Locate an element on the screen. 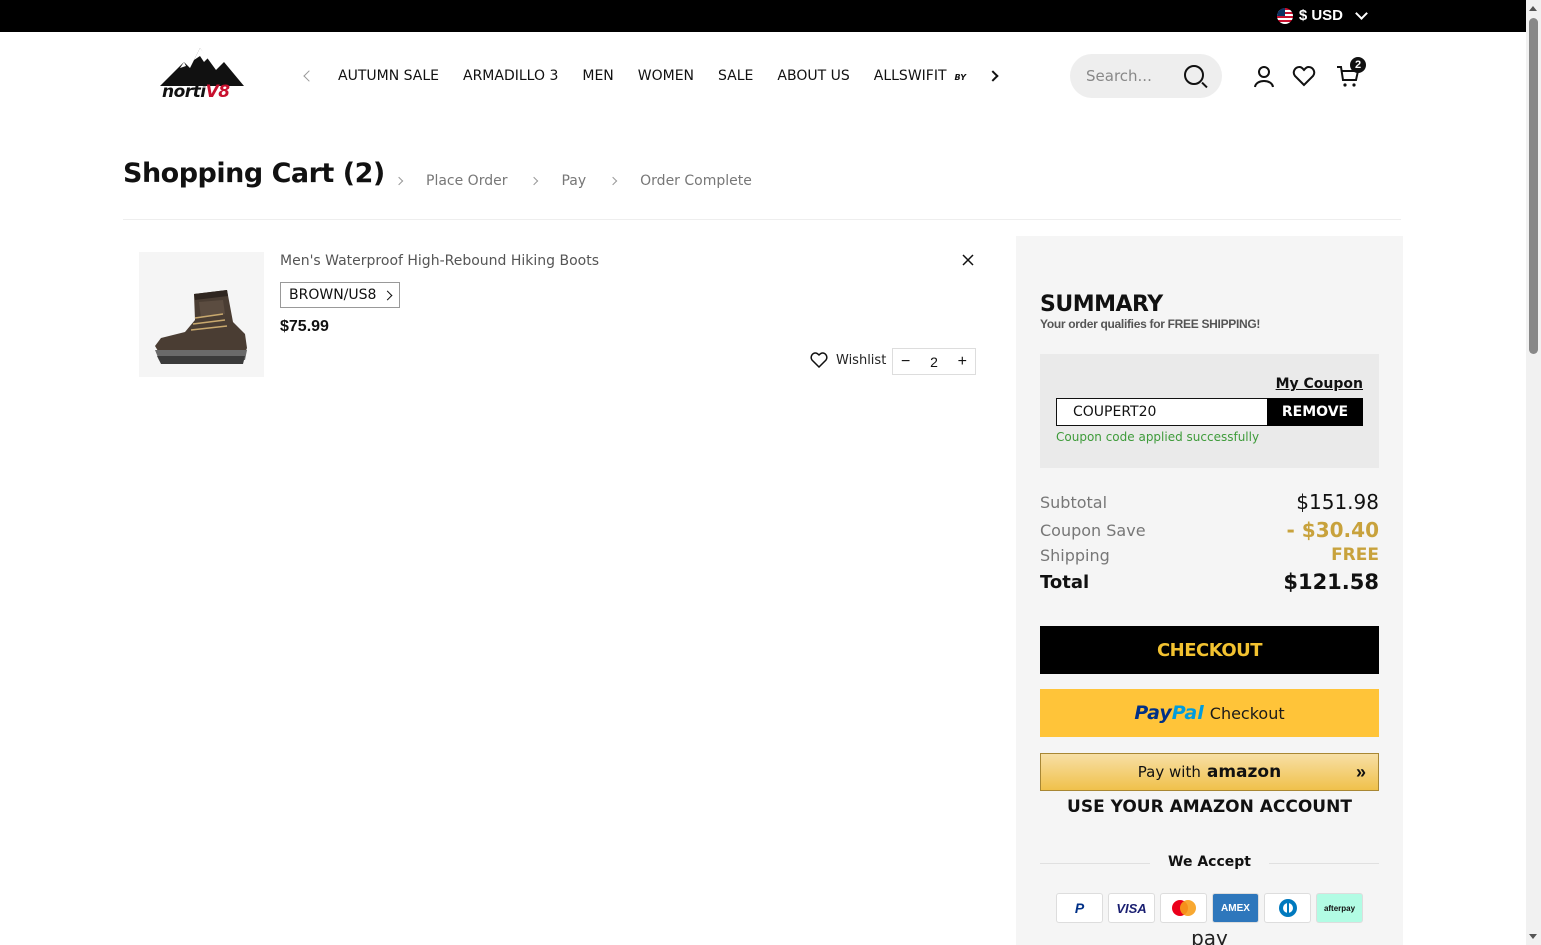 Image resolution: width=1541 pixels, height=945 pixels. my-coupon-link: My Coupon is located at coordinates (1319, 384).